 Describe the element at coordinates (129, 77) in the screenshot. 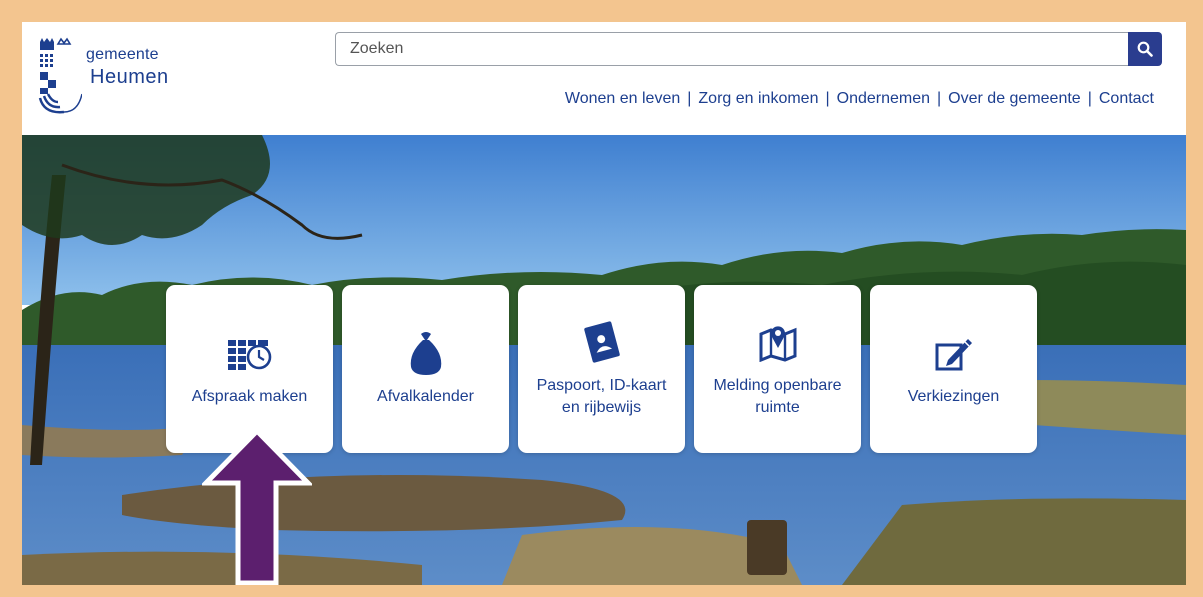

I see `logo-line2: Heumen` at that location.